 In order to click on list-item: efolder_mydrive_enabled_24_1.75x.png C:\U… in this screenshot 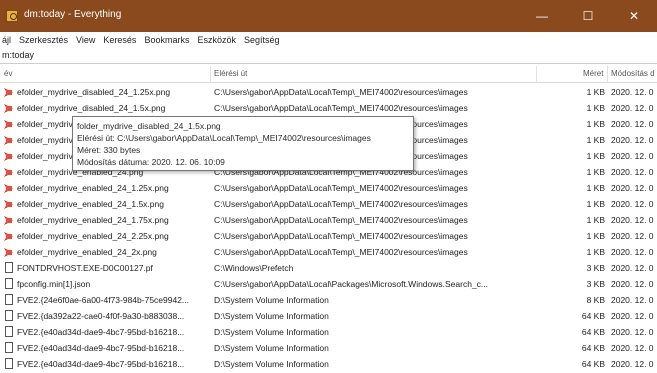, I will do `click(328, 220)`.